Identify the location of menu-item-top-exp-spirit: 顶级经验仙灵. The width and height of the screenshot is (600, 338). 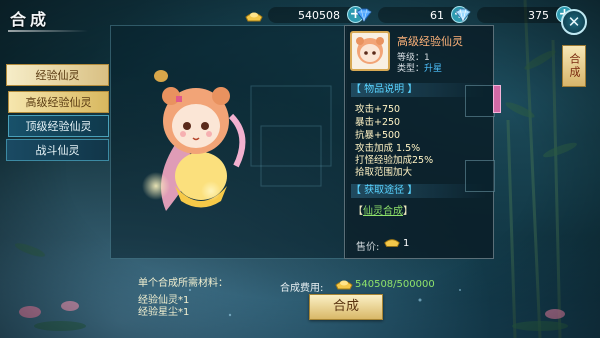
(58, 126).